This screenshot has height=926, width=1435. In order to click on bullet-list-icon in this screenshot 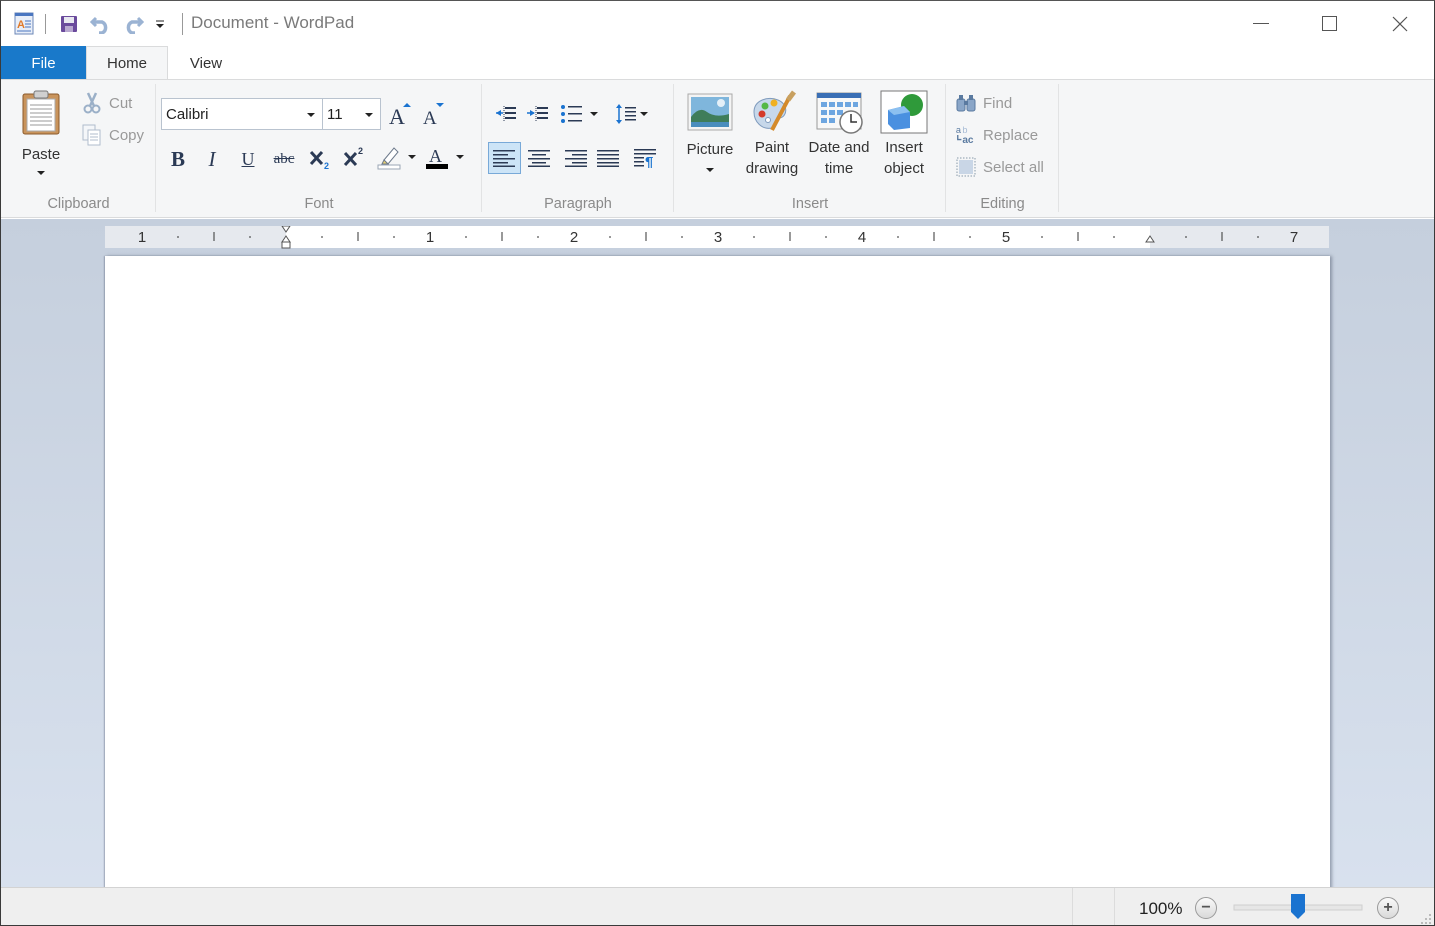, I will do `click(571, 114)`.